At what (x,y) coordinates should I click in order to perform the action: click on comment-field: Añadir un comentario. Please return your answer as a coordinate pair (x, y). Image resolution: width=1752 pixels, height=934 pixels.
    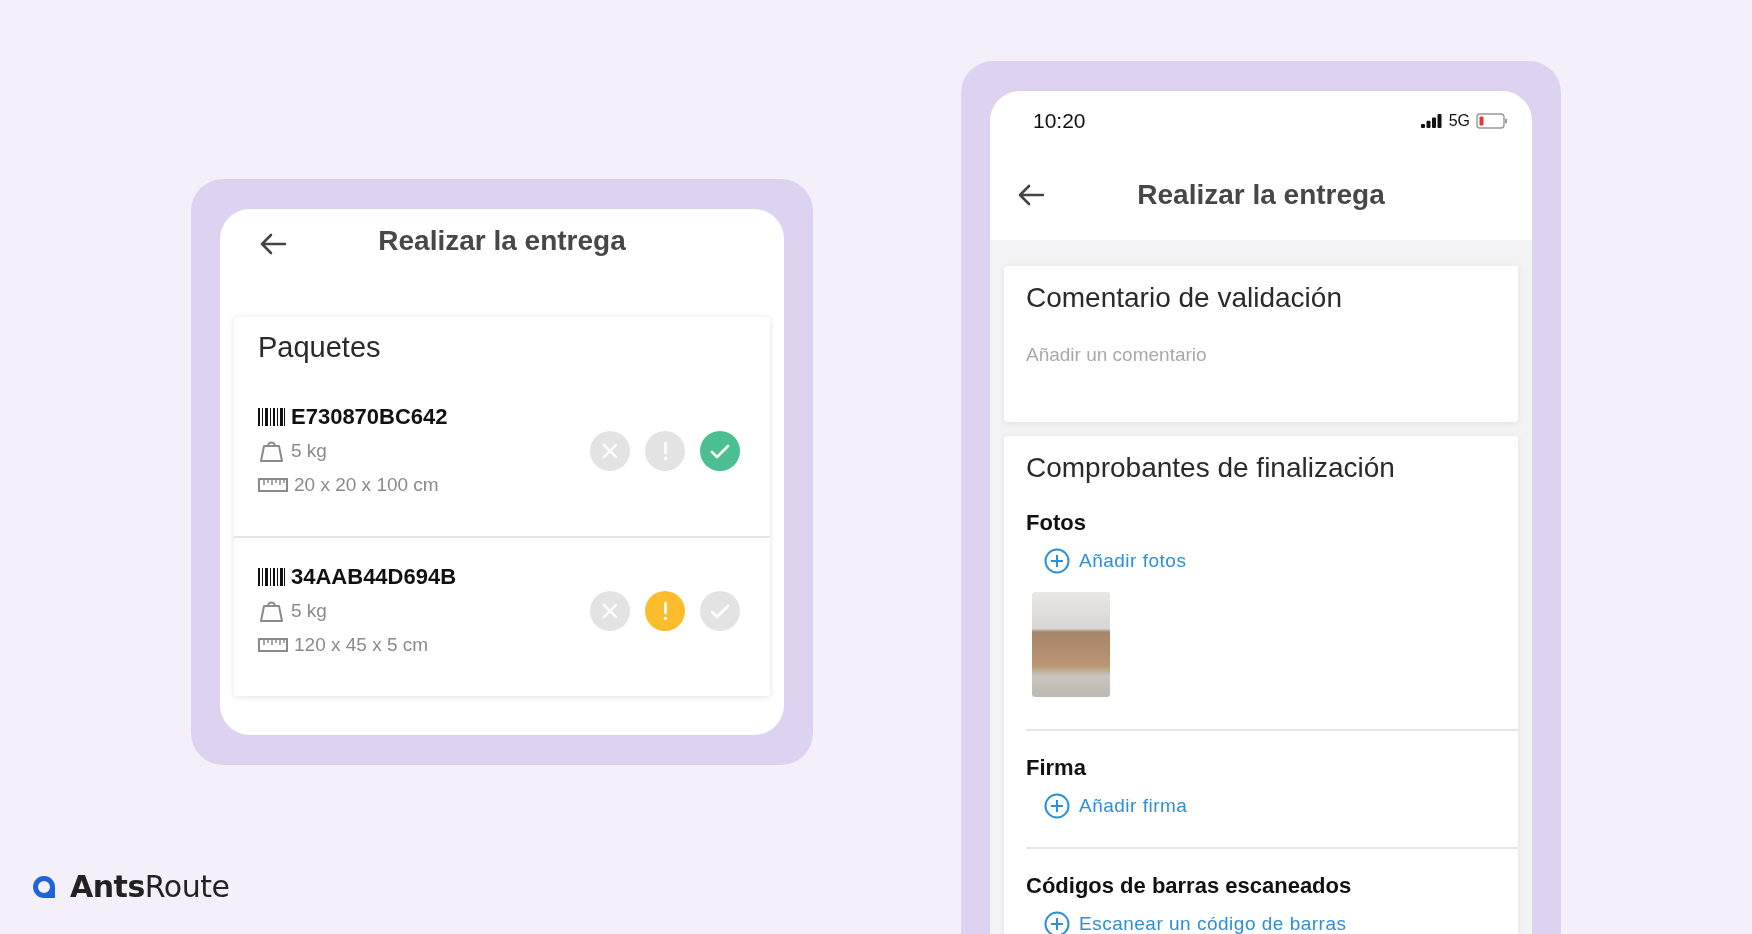
    Looking at the image, I should click on (1256, 355).